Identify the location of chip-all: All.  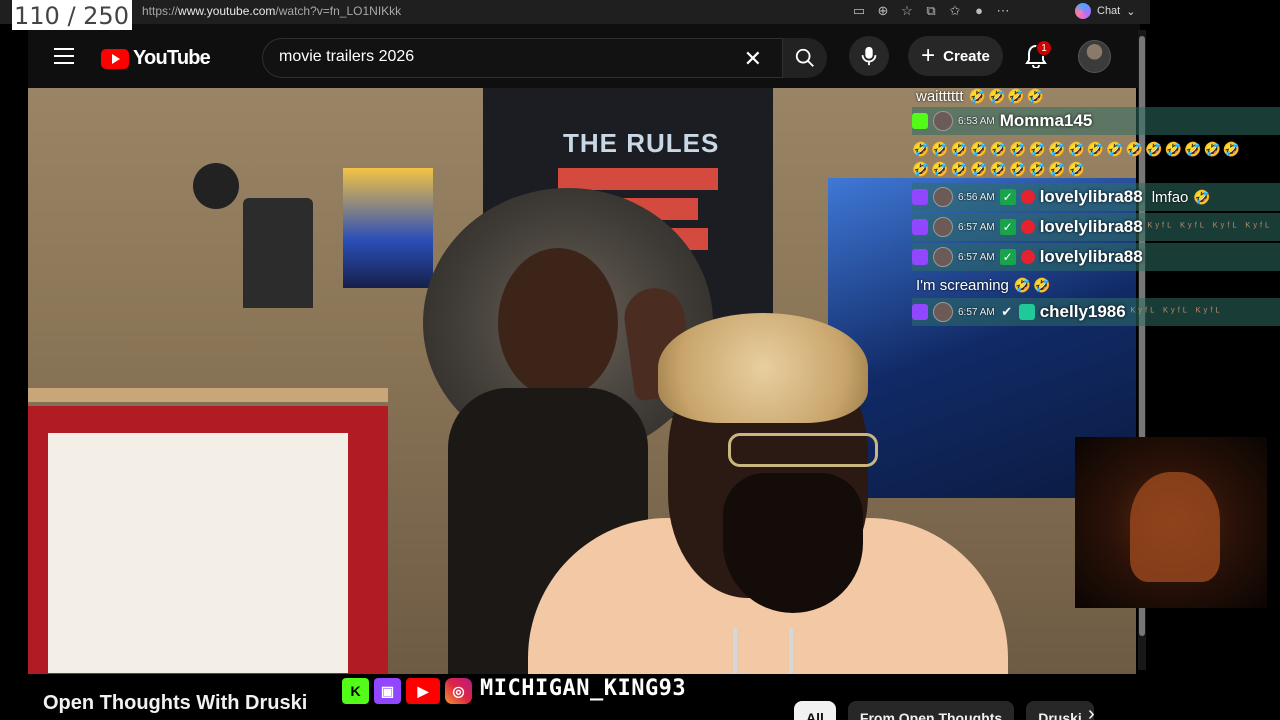
(815, 710).